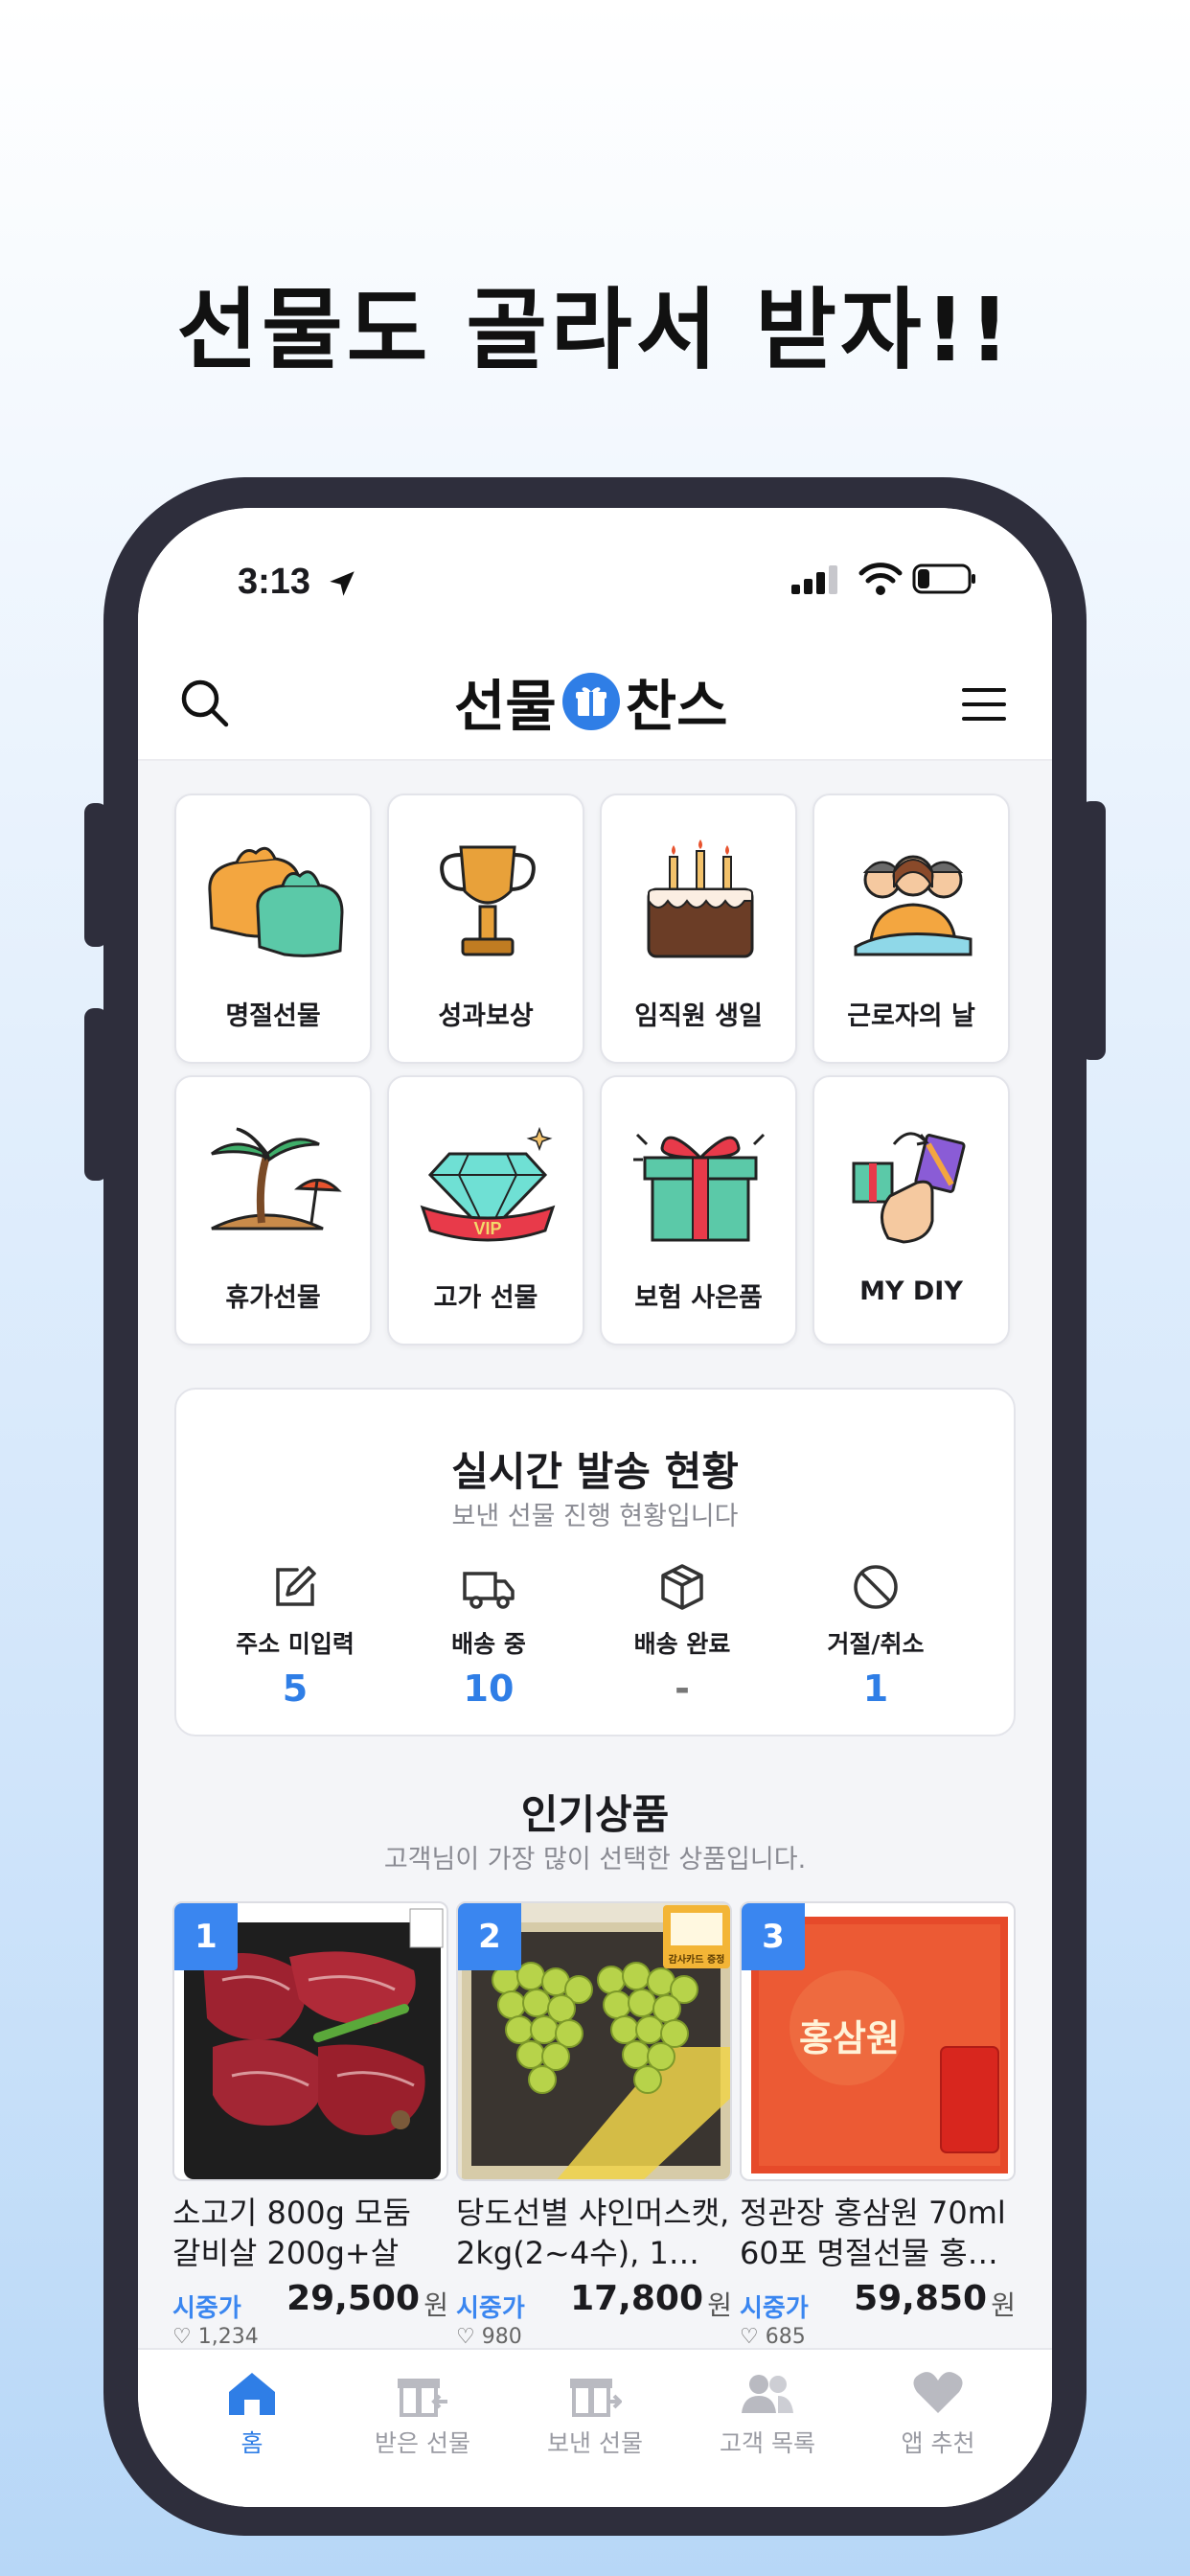 This screenshot has width=1190, height=2576. I want to click on category-label: MY DIY, so click(911, 1291).